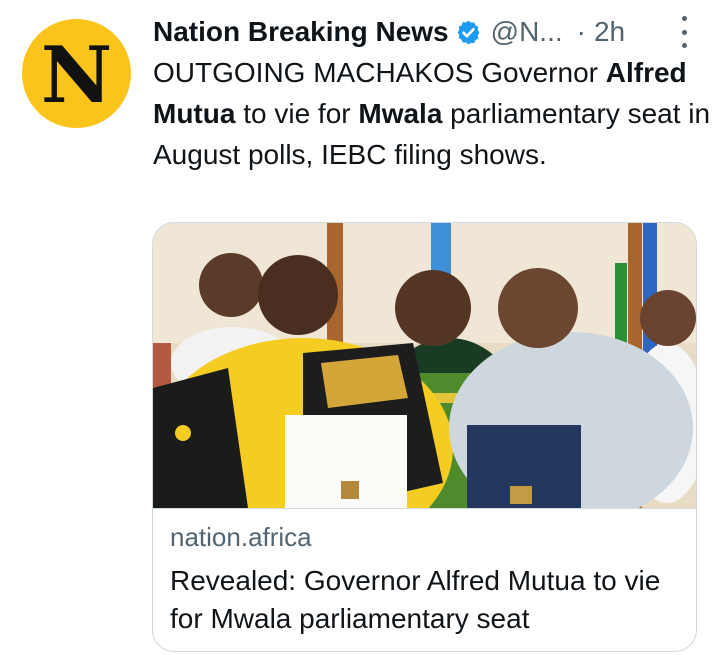  What do you see at coordinates (468, 32) in the screenshot?
I see `verified-badge-icon` at bounding box center [468, 32].